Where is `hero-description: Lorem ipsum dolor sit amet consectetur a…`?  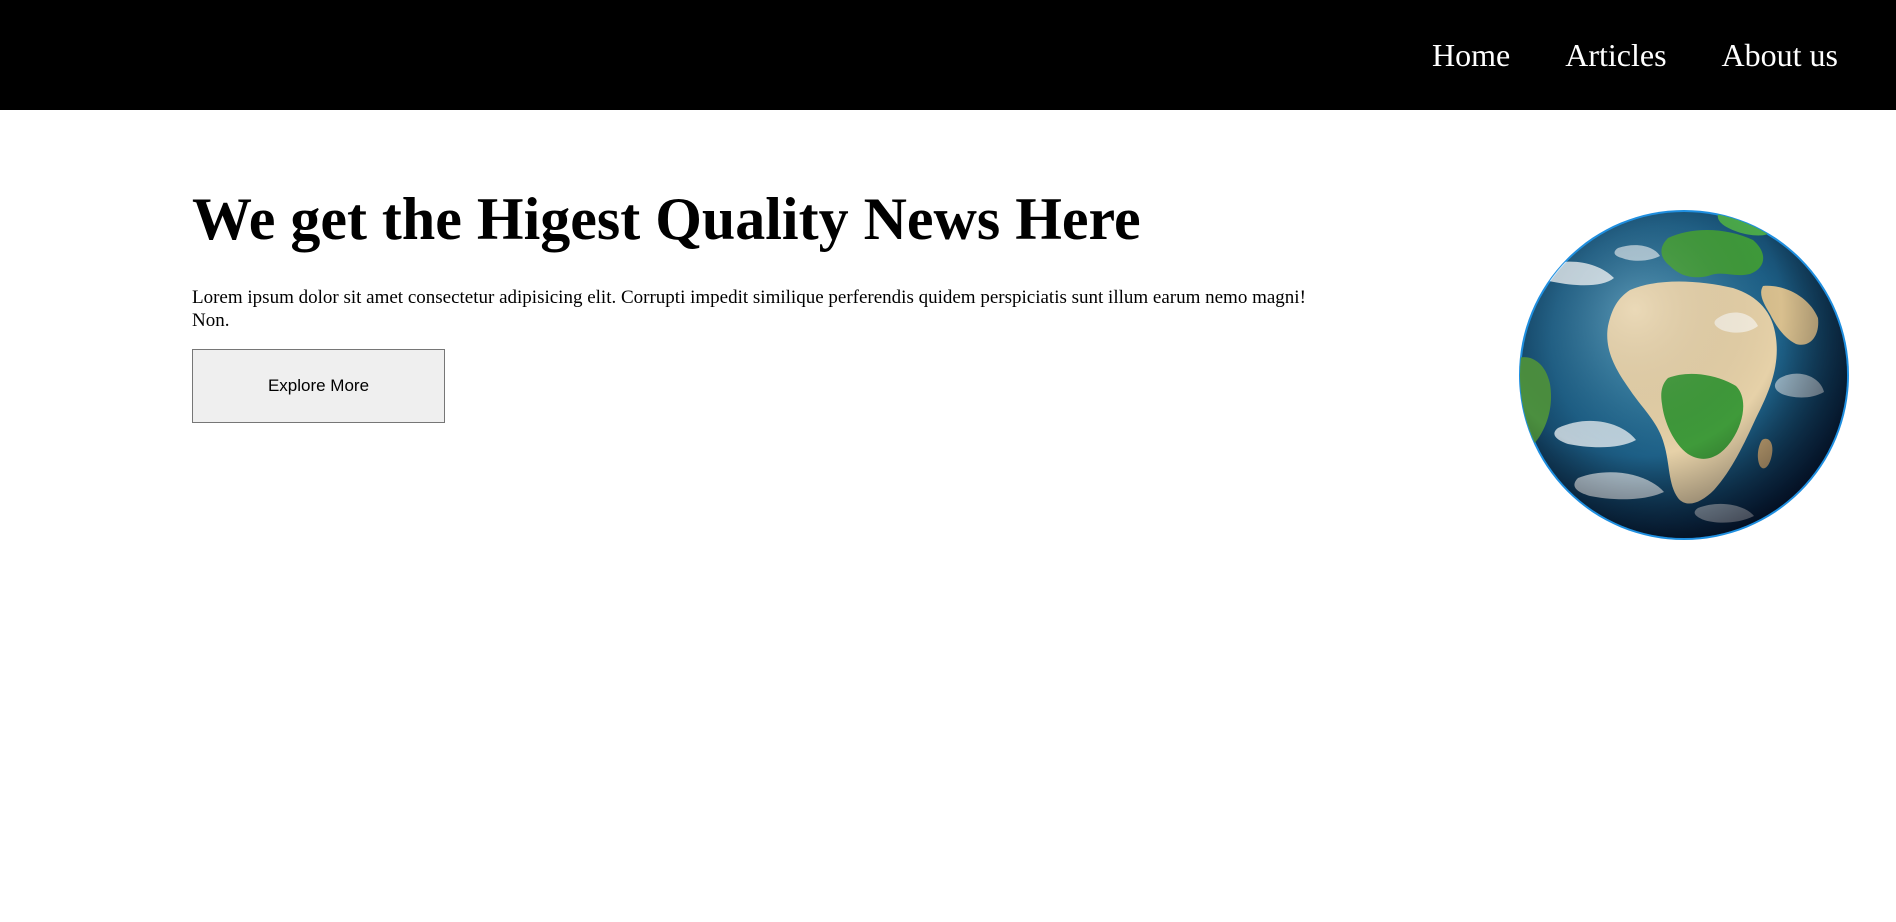
hero-description: Lorem ipsum dolor sit amet consectetur a… is located at coordinates (749, 309).